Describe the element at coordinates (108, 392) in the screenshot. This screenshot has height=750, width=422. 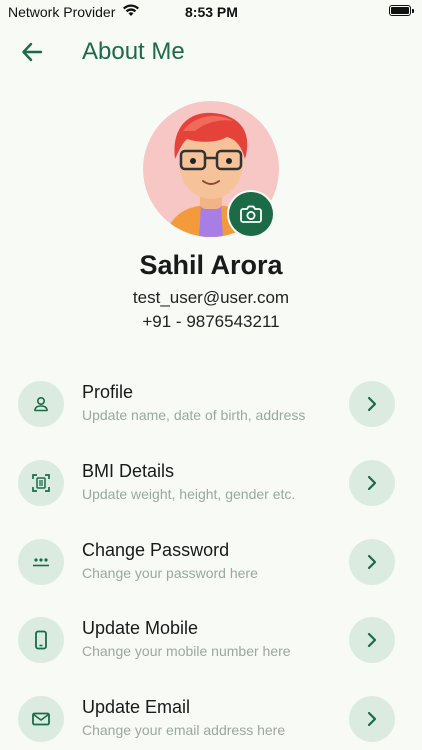
I see `menu-item-title: Profile` at that location.